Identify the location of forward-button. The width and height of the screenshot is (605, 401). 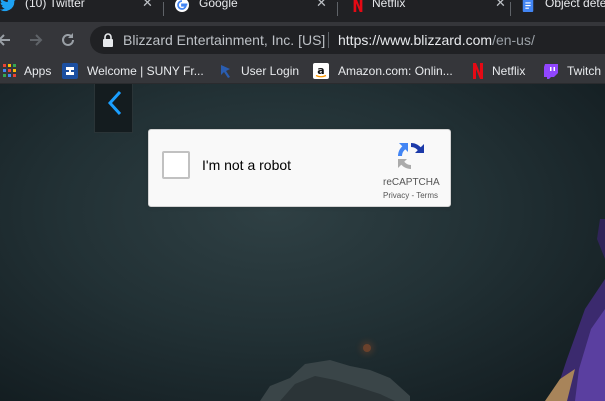
(36, 40).